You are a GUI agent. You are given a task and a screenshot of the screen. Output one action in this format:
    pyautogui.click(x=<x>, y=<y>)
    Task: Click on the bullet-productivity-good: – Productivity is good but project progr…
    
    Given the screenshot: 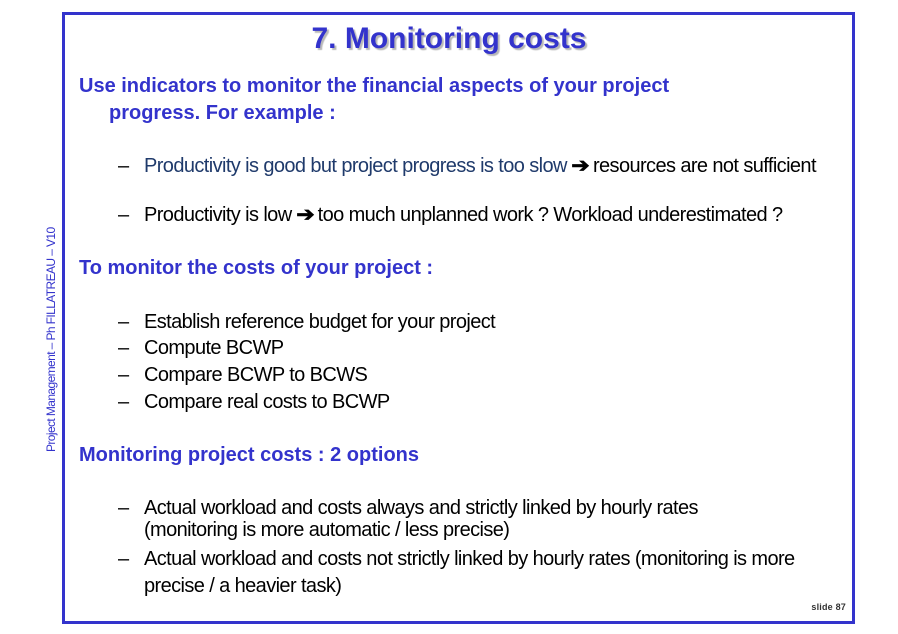 What is the action you would take?
    pyautogui.click(x=483, y=166)
    